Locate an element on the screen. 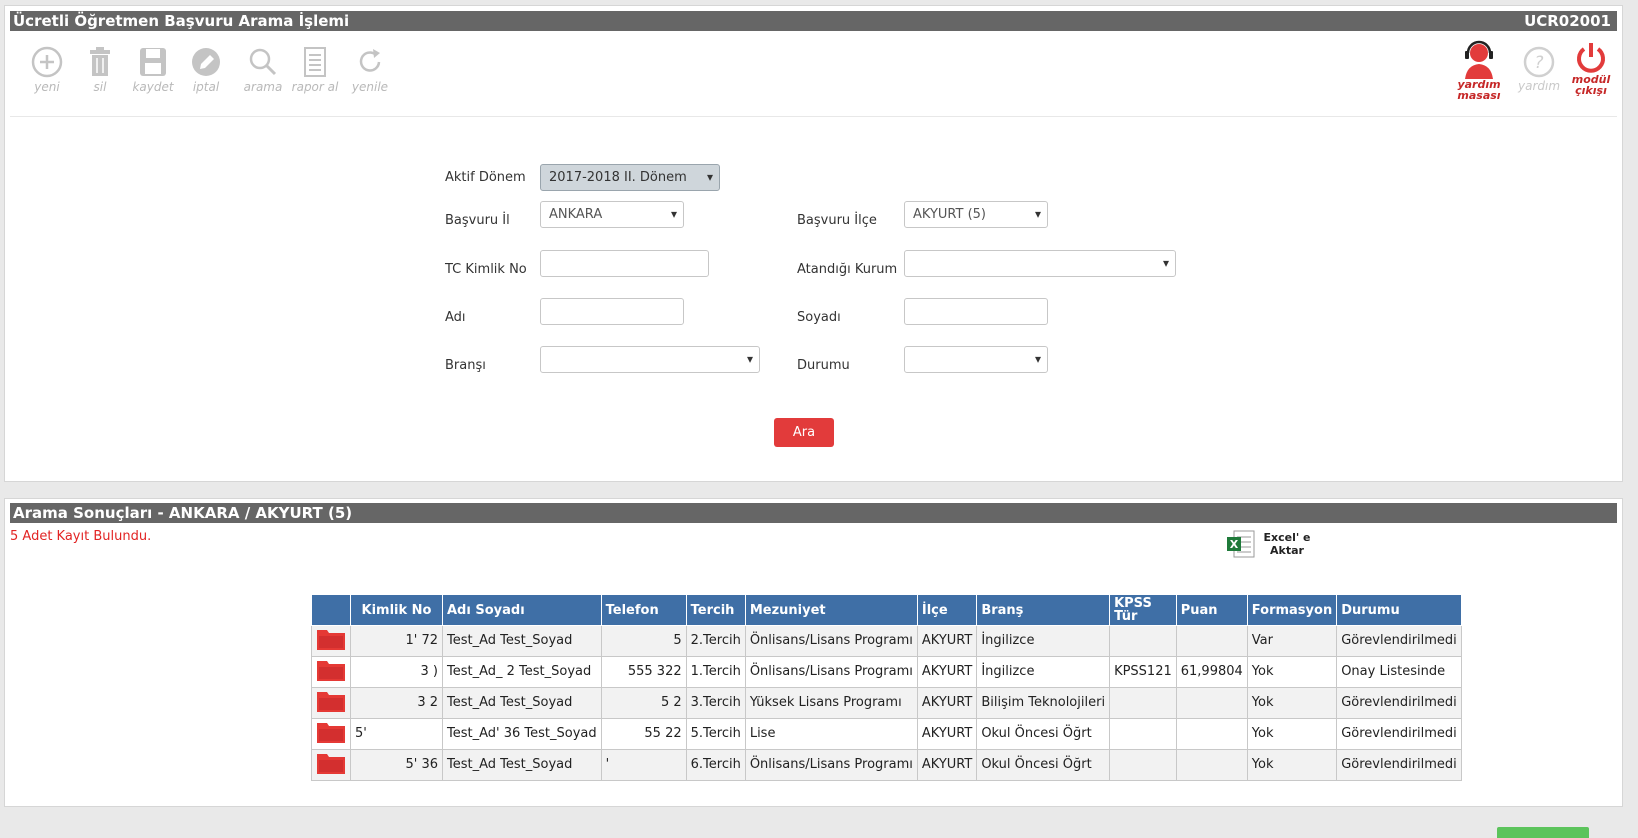 This screenshot has width=1638, height=838. cell-ad: Test_Ad_ 2 Test_Soyad is located at coordinates (522, 672).